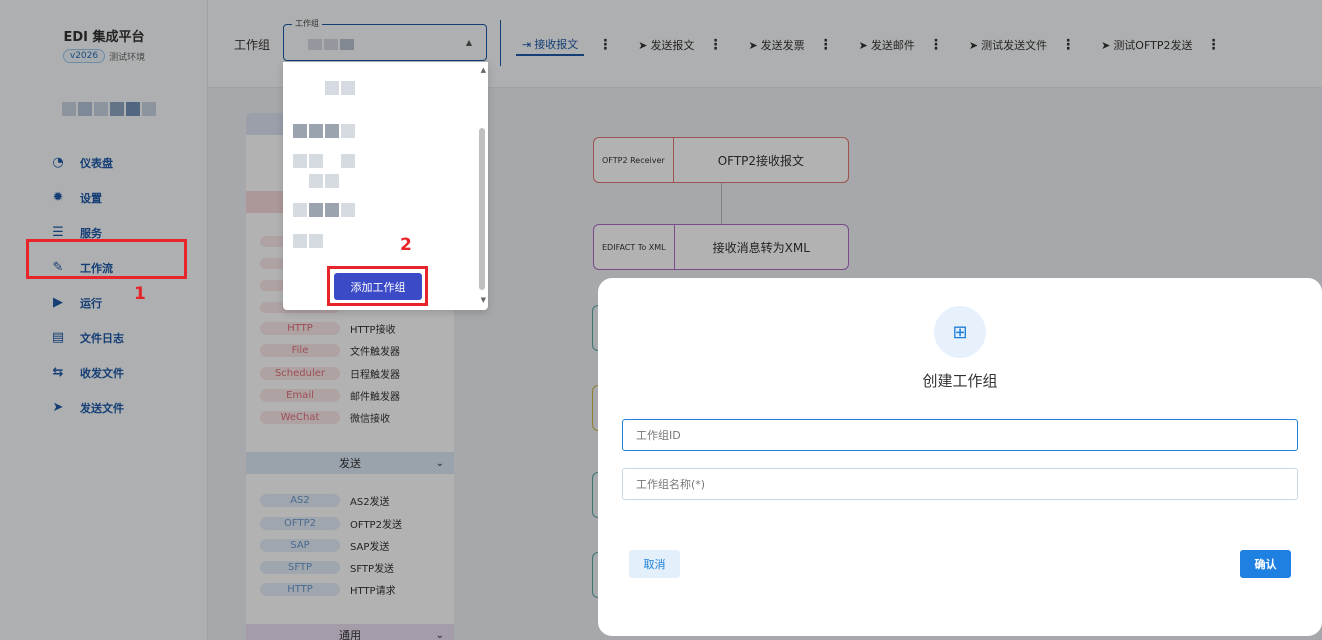  Describe the element at coordinates (654, 564) in the screenshot. I see `cancel-button: 取消` at that location.